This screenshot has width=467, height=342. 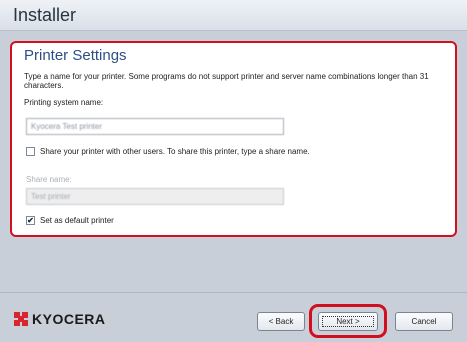 I want to click on back-button: < Back, so click(x=281, y=321).